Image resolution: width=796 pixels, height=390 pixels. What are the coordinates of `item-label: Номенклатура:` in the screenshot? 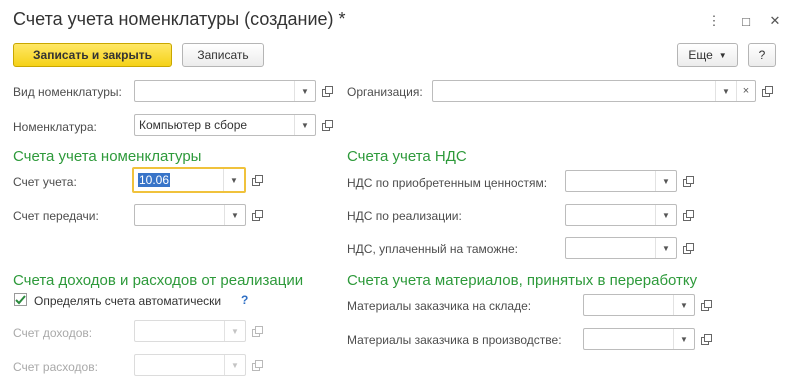 It's located at (55, 127).